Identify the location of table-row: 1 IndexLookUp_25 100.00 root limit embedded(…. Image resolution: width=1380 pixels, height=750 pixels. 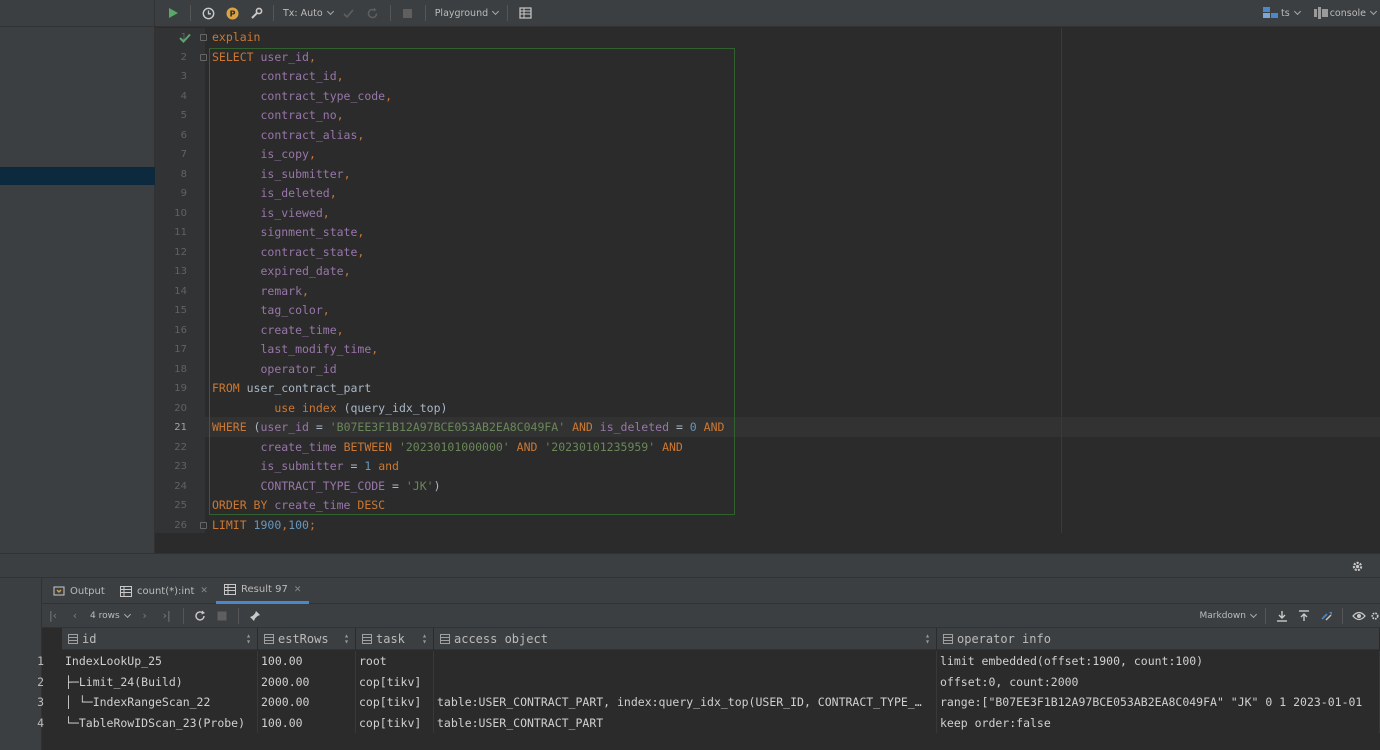
(708, 661).